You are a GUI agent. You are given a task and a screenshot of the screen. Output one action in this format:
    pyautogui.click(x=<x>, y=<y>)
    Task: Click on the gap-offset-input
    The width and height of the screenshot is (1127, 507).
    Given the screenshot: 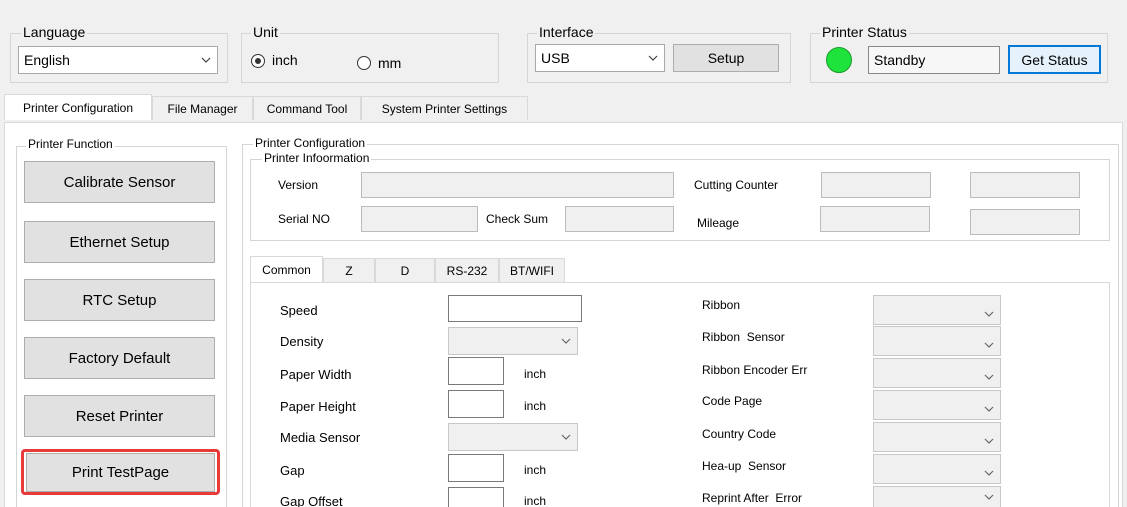 What is the action you would take?
    pyautogui.click(x=476, y=497)
    